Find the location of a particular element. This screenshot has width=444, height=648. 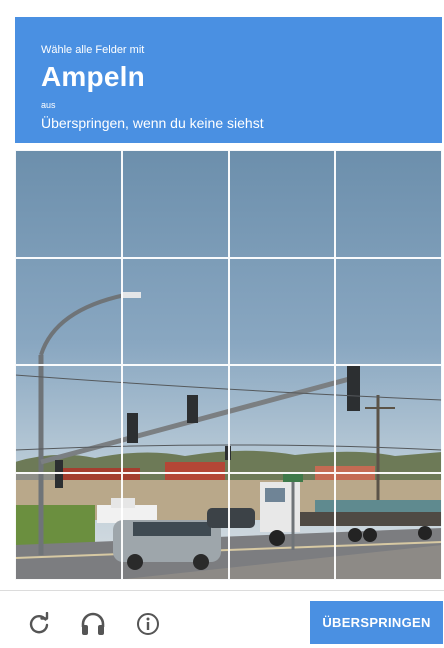

info-icon is located at coordinates (148, 624).